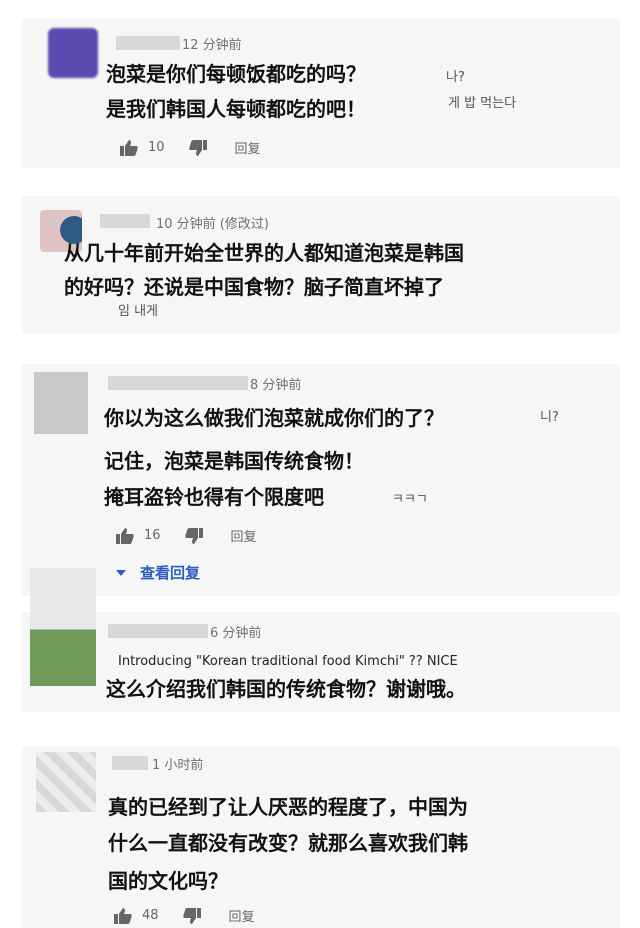  I want to click on korean-overlay: ㅋㅋㄱ, so click(410, 499).